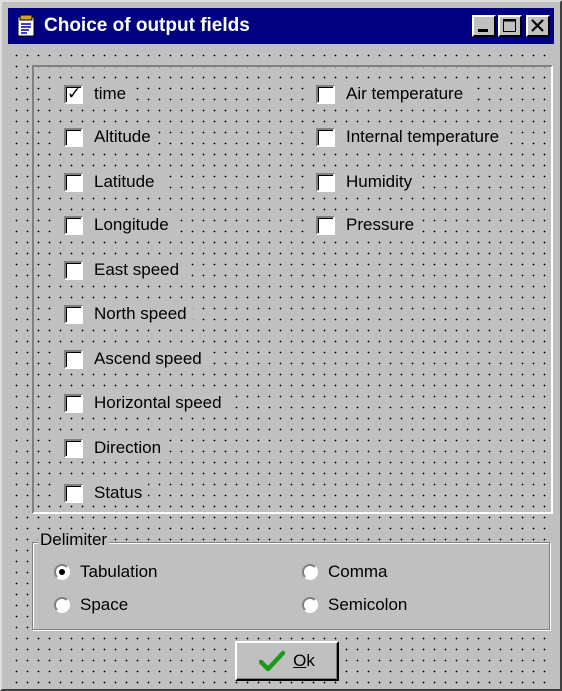 The width and height of the screenshot is (562, 691). I want to click on close-button, so click(538, 26).